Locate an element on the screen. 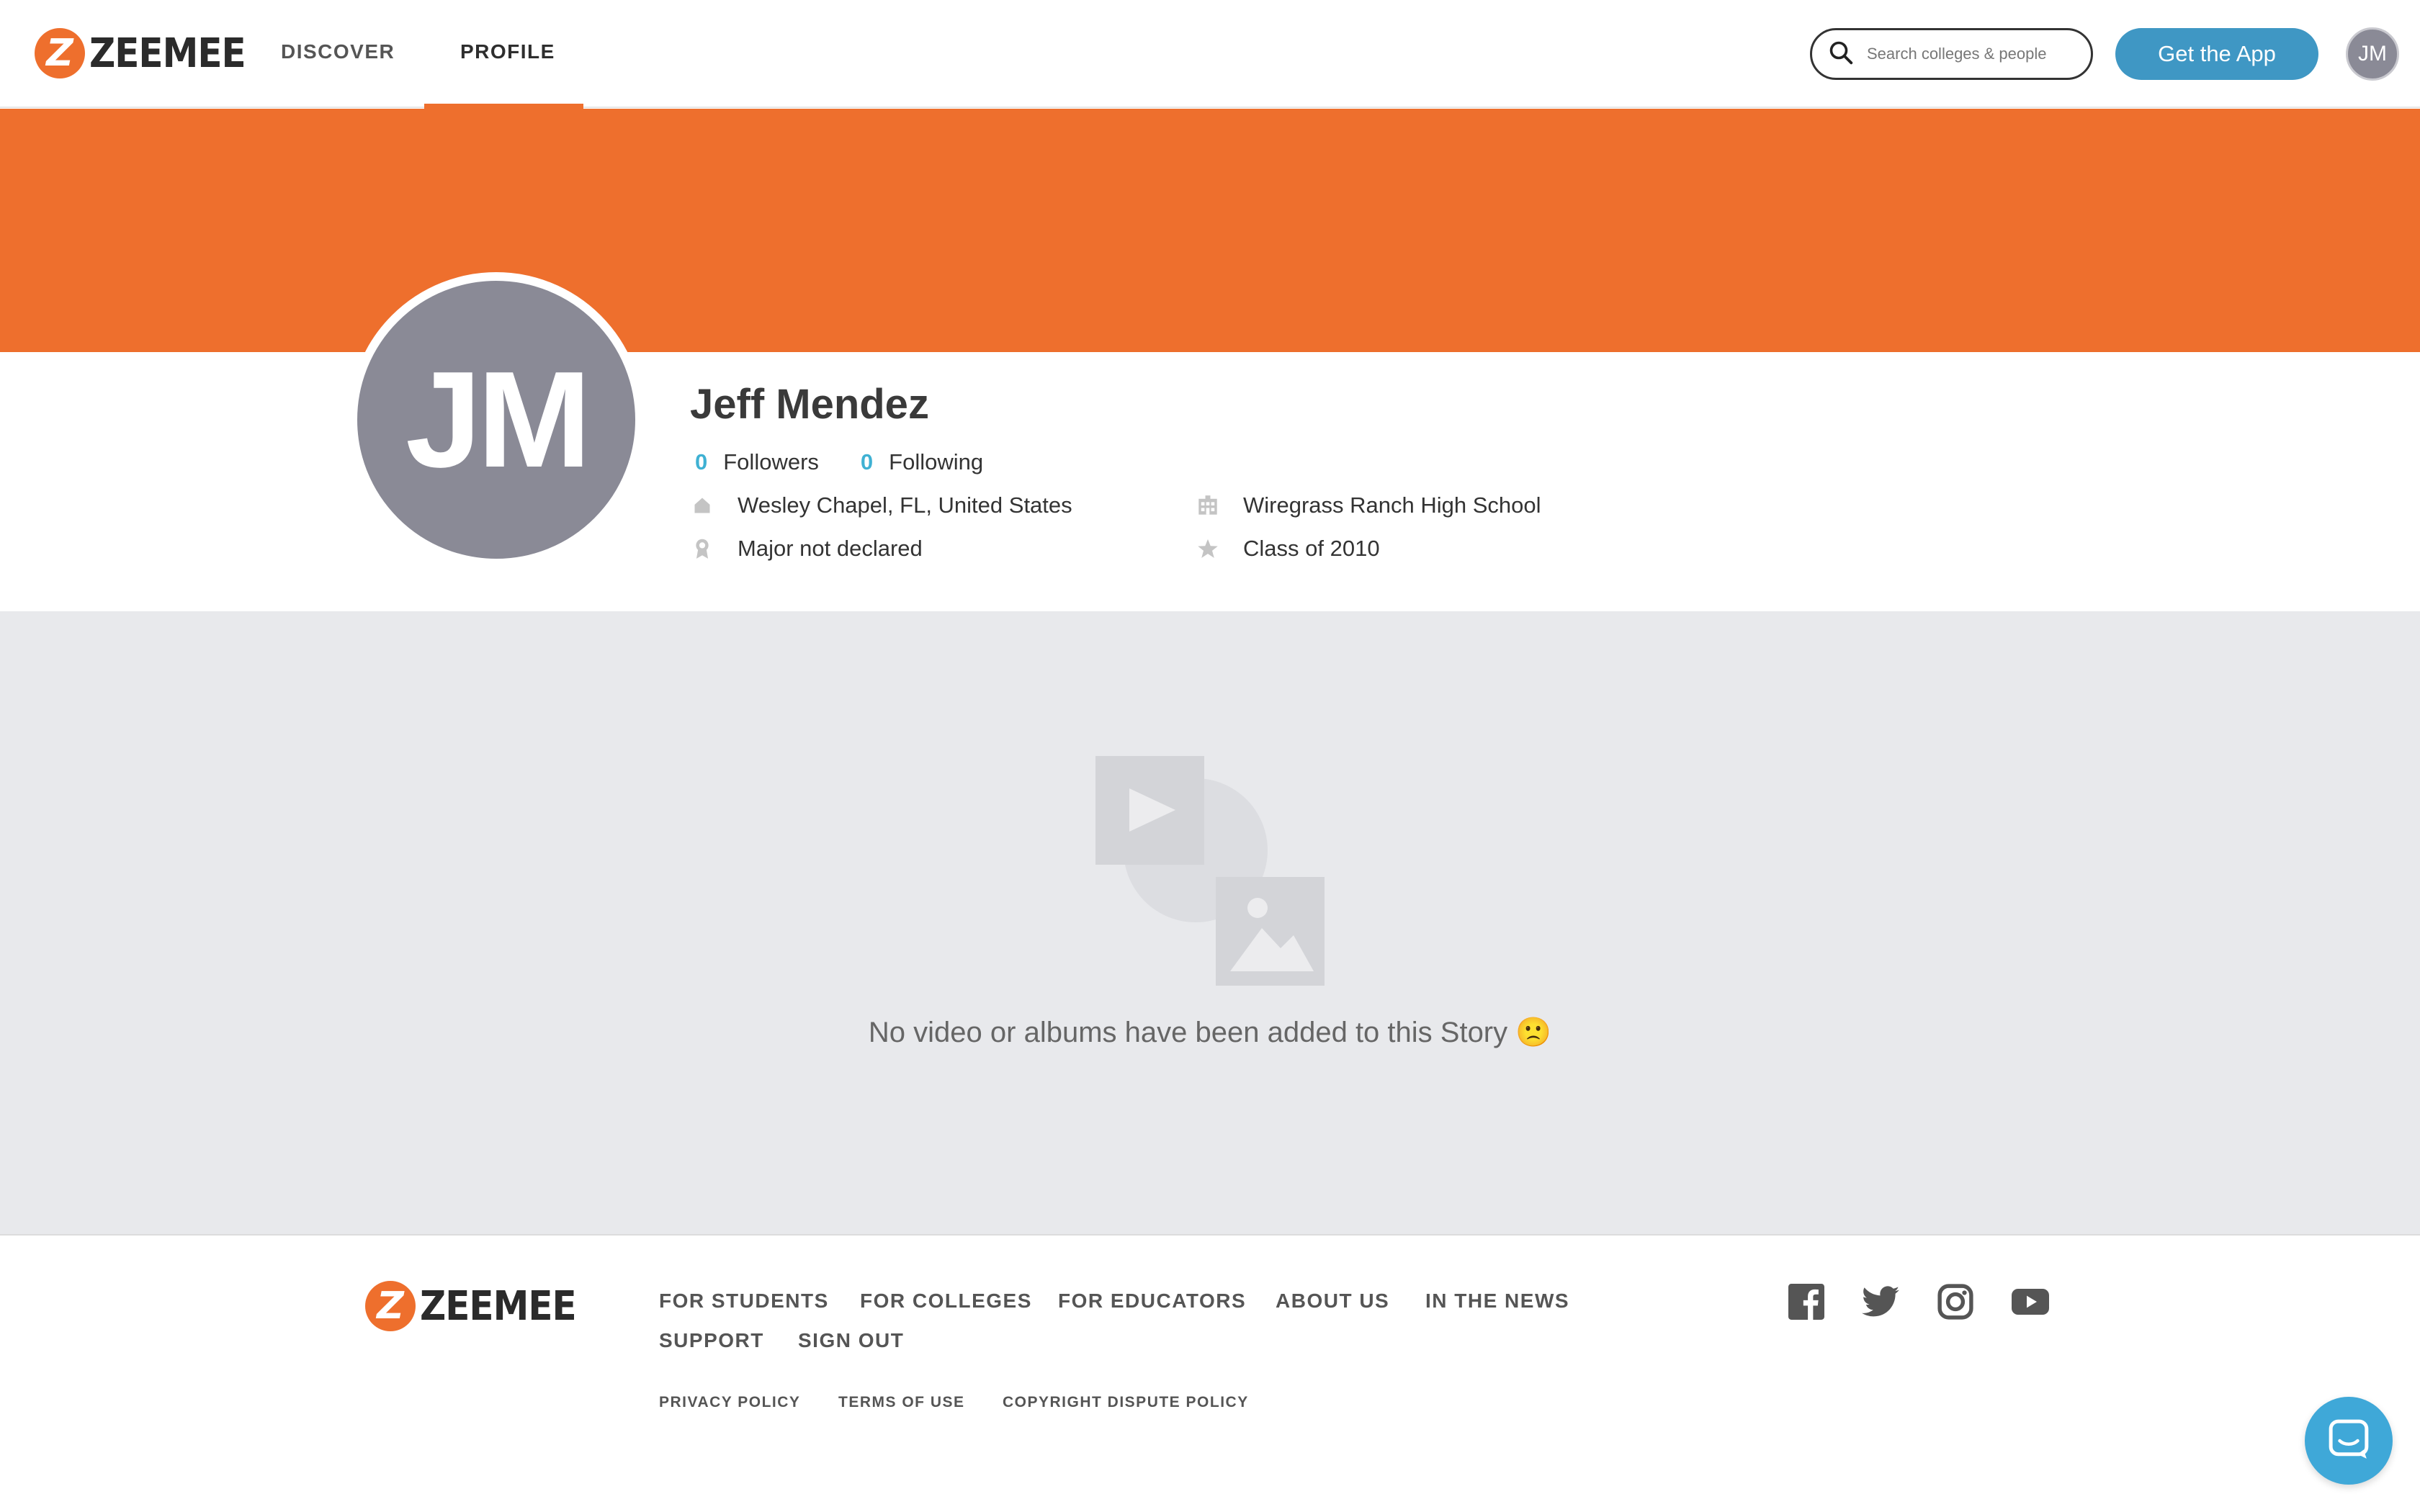  followers-label: Followers is located at coordinates (771, 461).